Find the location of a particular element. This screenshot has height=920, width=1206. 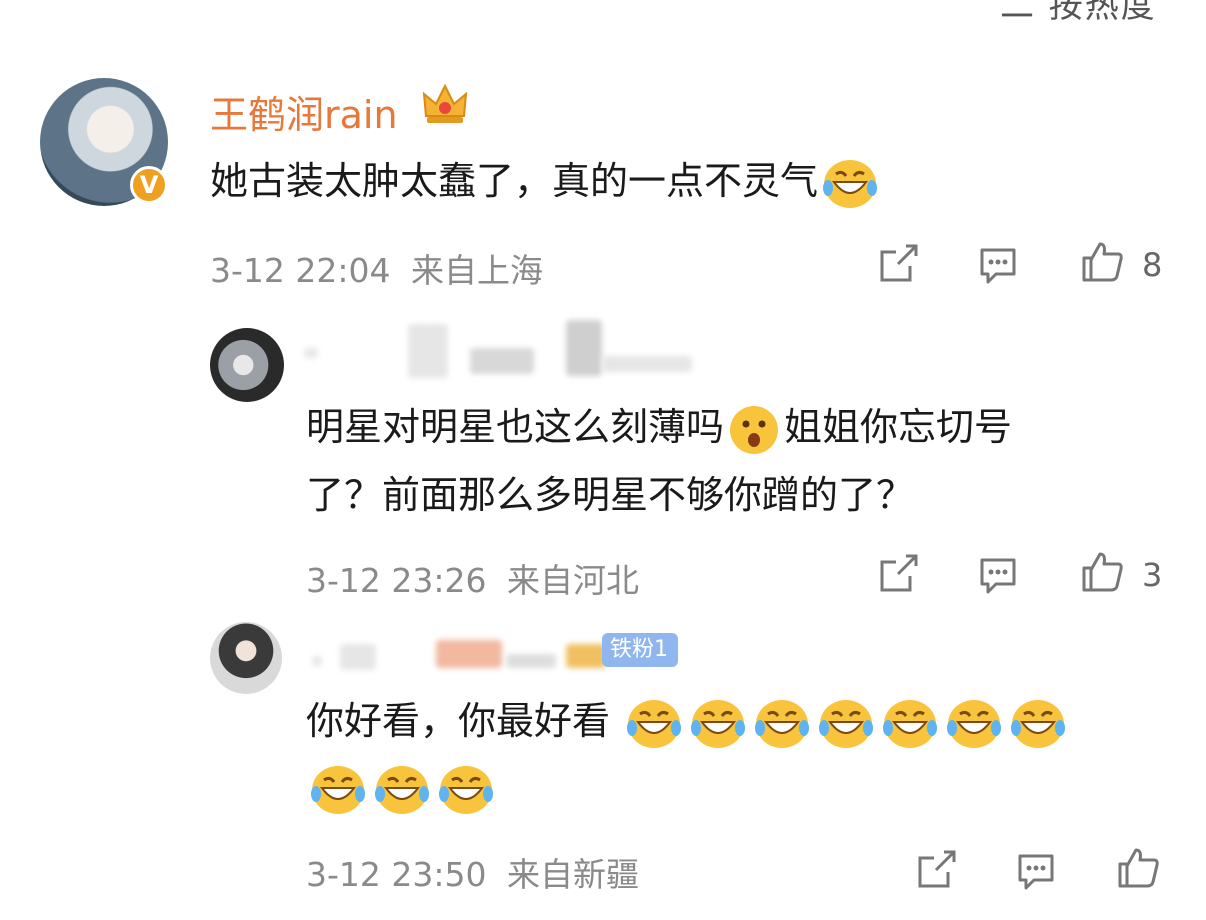

reply-text-line2: 了？前面那么多明星不够你蹭的了？ is located at coordinates (610, 495).